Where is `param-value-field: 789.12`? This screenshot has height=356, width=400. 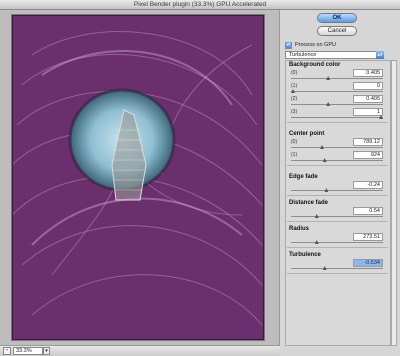 param-value-field: 789.12 is located at coordinates (368, 142).